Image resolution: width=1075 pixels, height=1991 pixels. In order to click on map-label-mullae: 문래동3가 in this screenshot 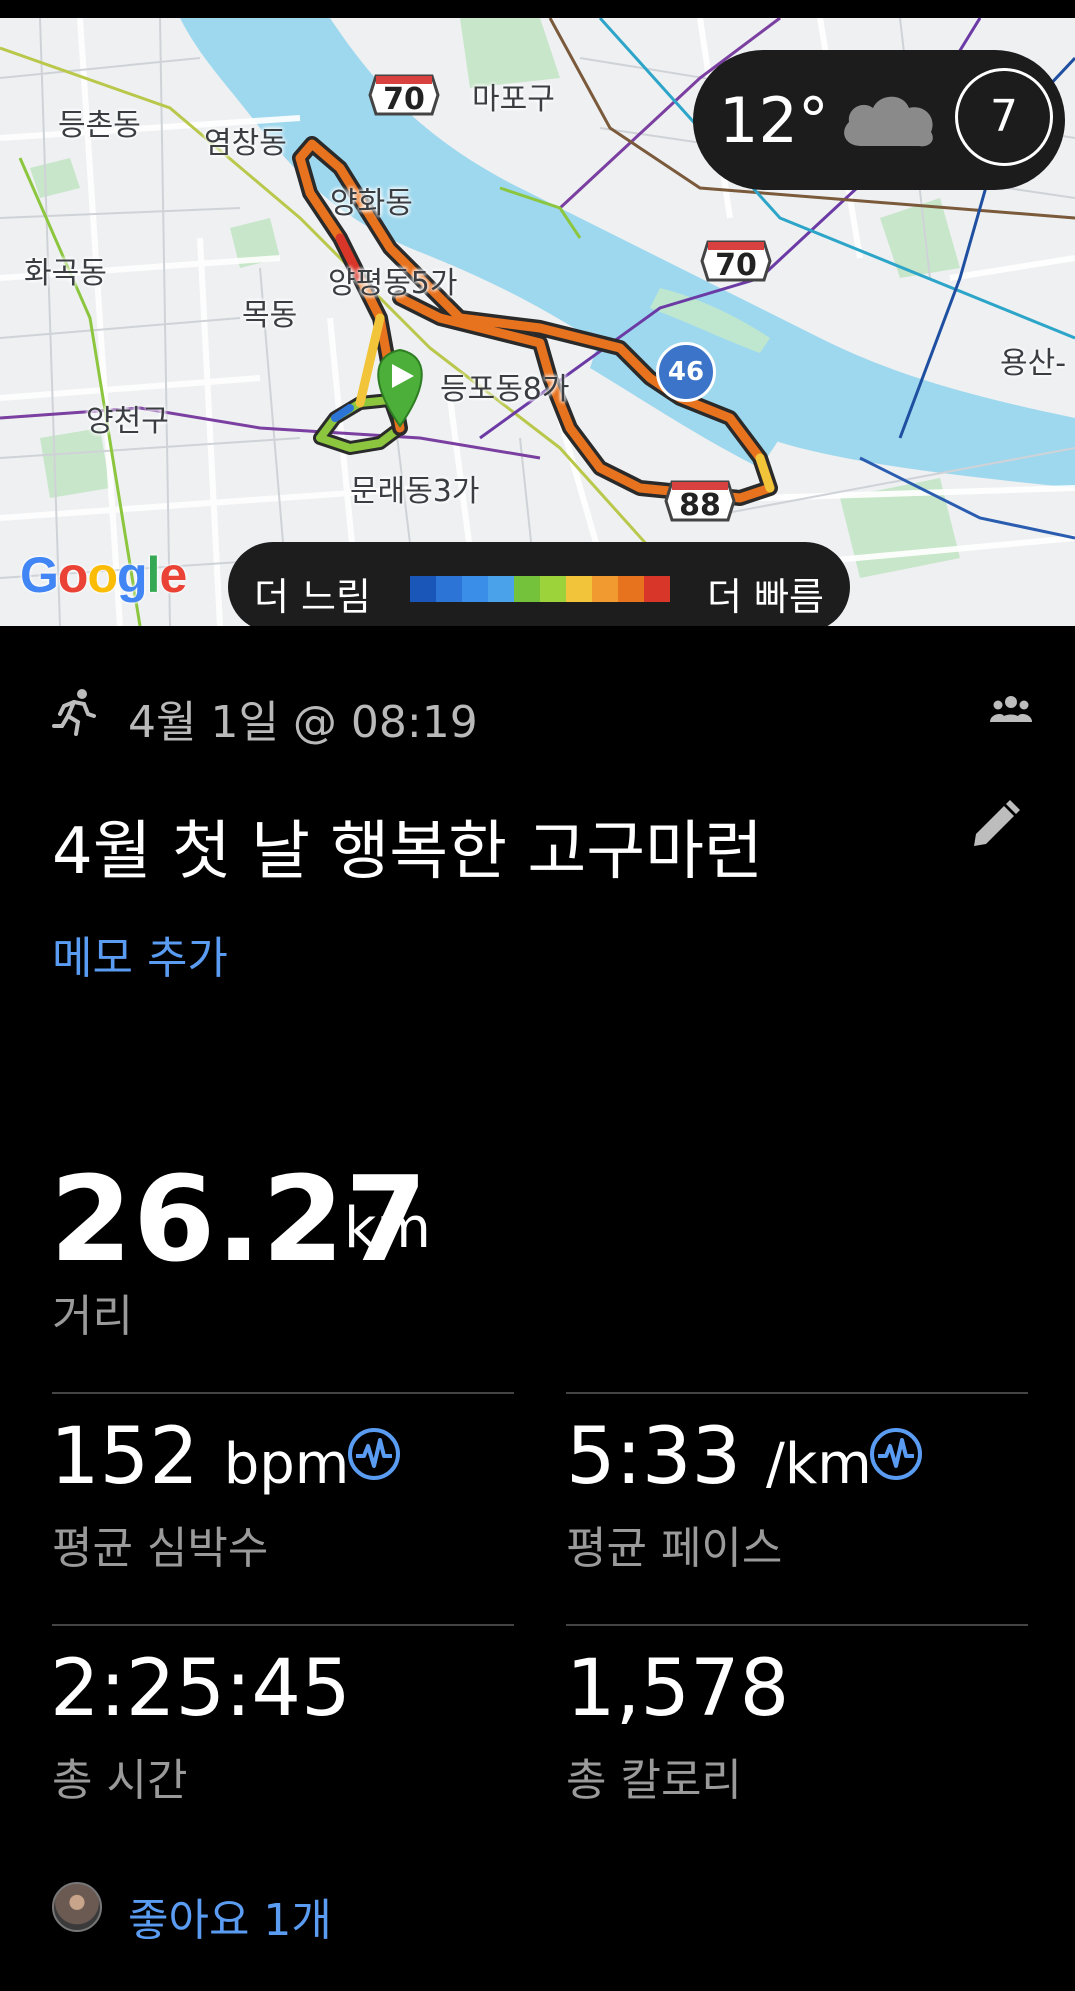, I will do `click(415, 491)`.